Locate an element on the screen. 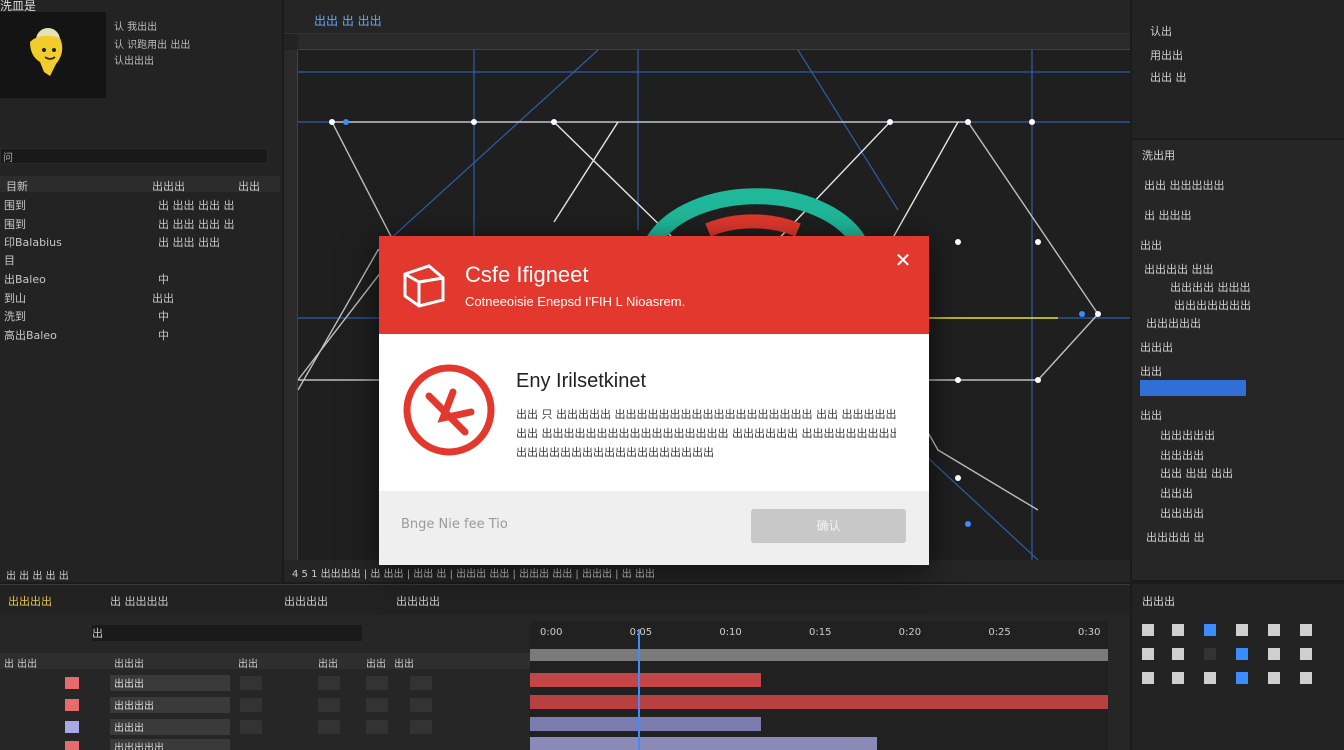 This screenshot has width=1344, height=750. project-thumbnail is located at coordinates (53, 55).